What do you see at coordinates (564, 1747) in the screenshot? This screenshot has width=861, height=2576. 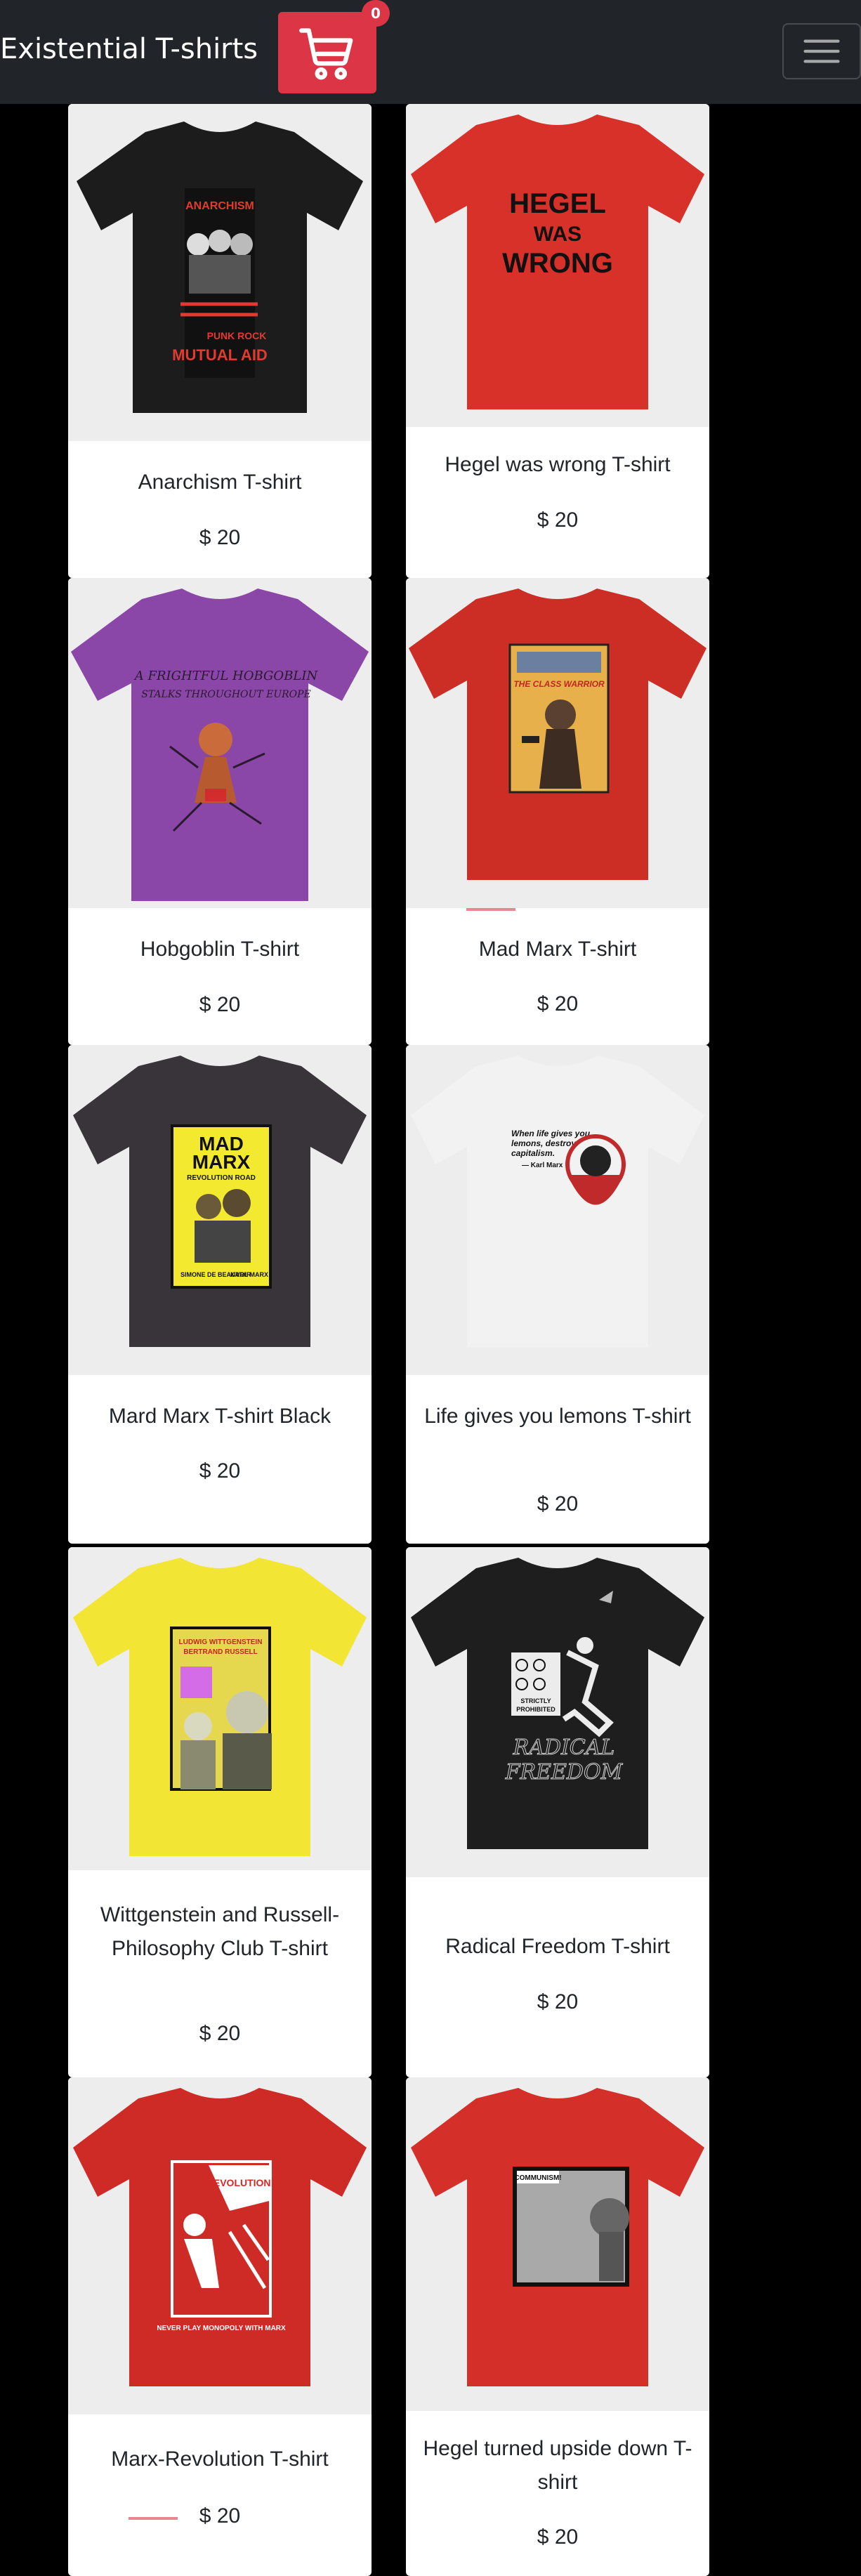 I see `print-line: RADICAL` at bounding box center [564, 1747].